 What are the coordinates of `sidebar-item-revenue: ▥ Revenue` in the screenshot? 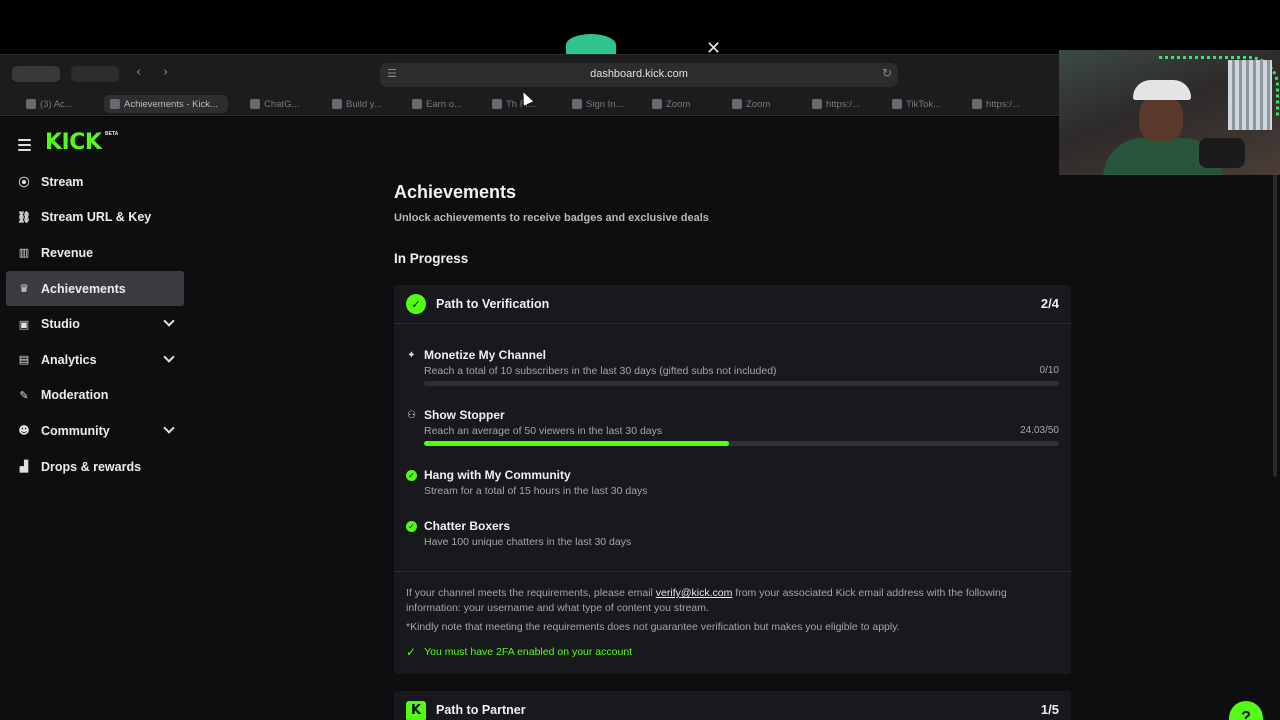 It's located at (95, 253).